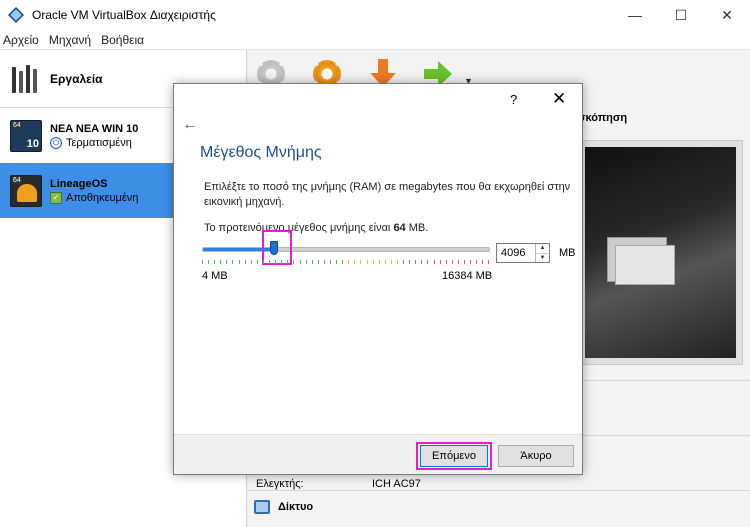 This screenshot has height=527, width=750. What do you see at coordinates (79, 183) in the screenshot?
I see `vm-name: LineageOS` at bounding box center [79, 183].